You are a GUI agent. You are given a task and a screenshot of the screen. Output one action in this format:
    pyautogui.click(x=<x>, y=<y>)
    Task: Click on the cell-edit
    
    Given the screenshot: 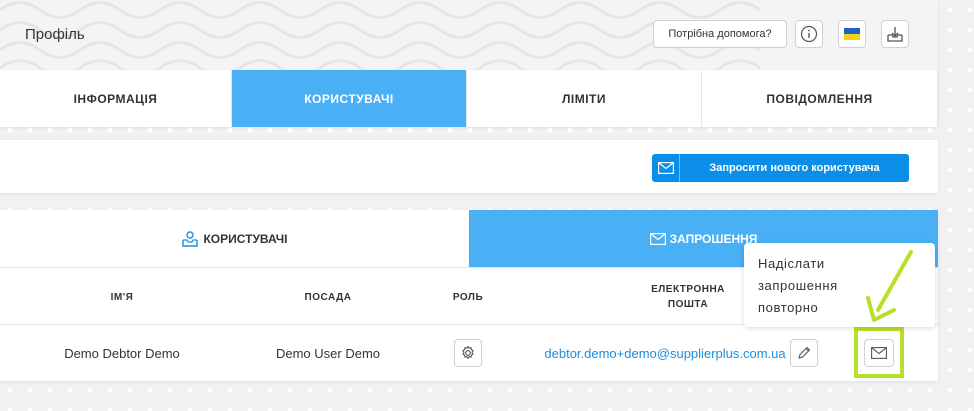 What is the action you would take?
    pyautogui.click(x=804, y=353)
    